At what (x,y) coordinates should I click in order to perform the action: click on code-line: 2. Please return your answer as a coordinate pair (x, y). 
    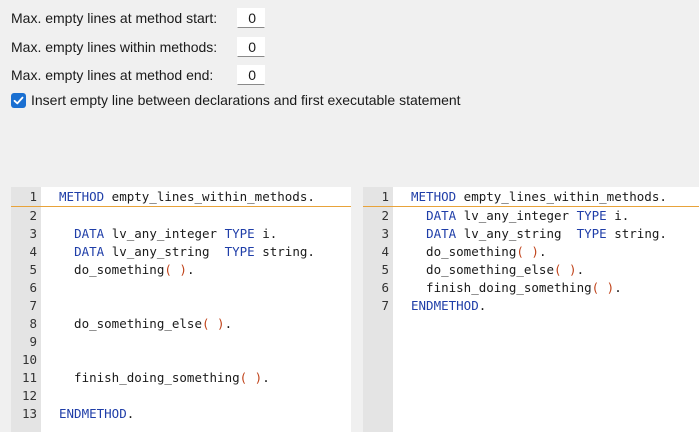
    Looking at the image, I should click on (181, 216).